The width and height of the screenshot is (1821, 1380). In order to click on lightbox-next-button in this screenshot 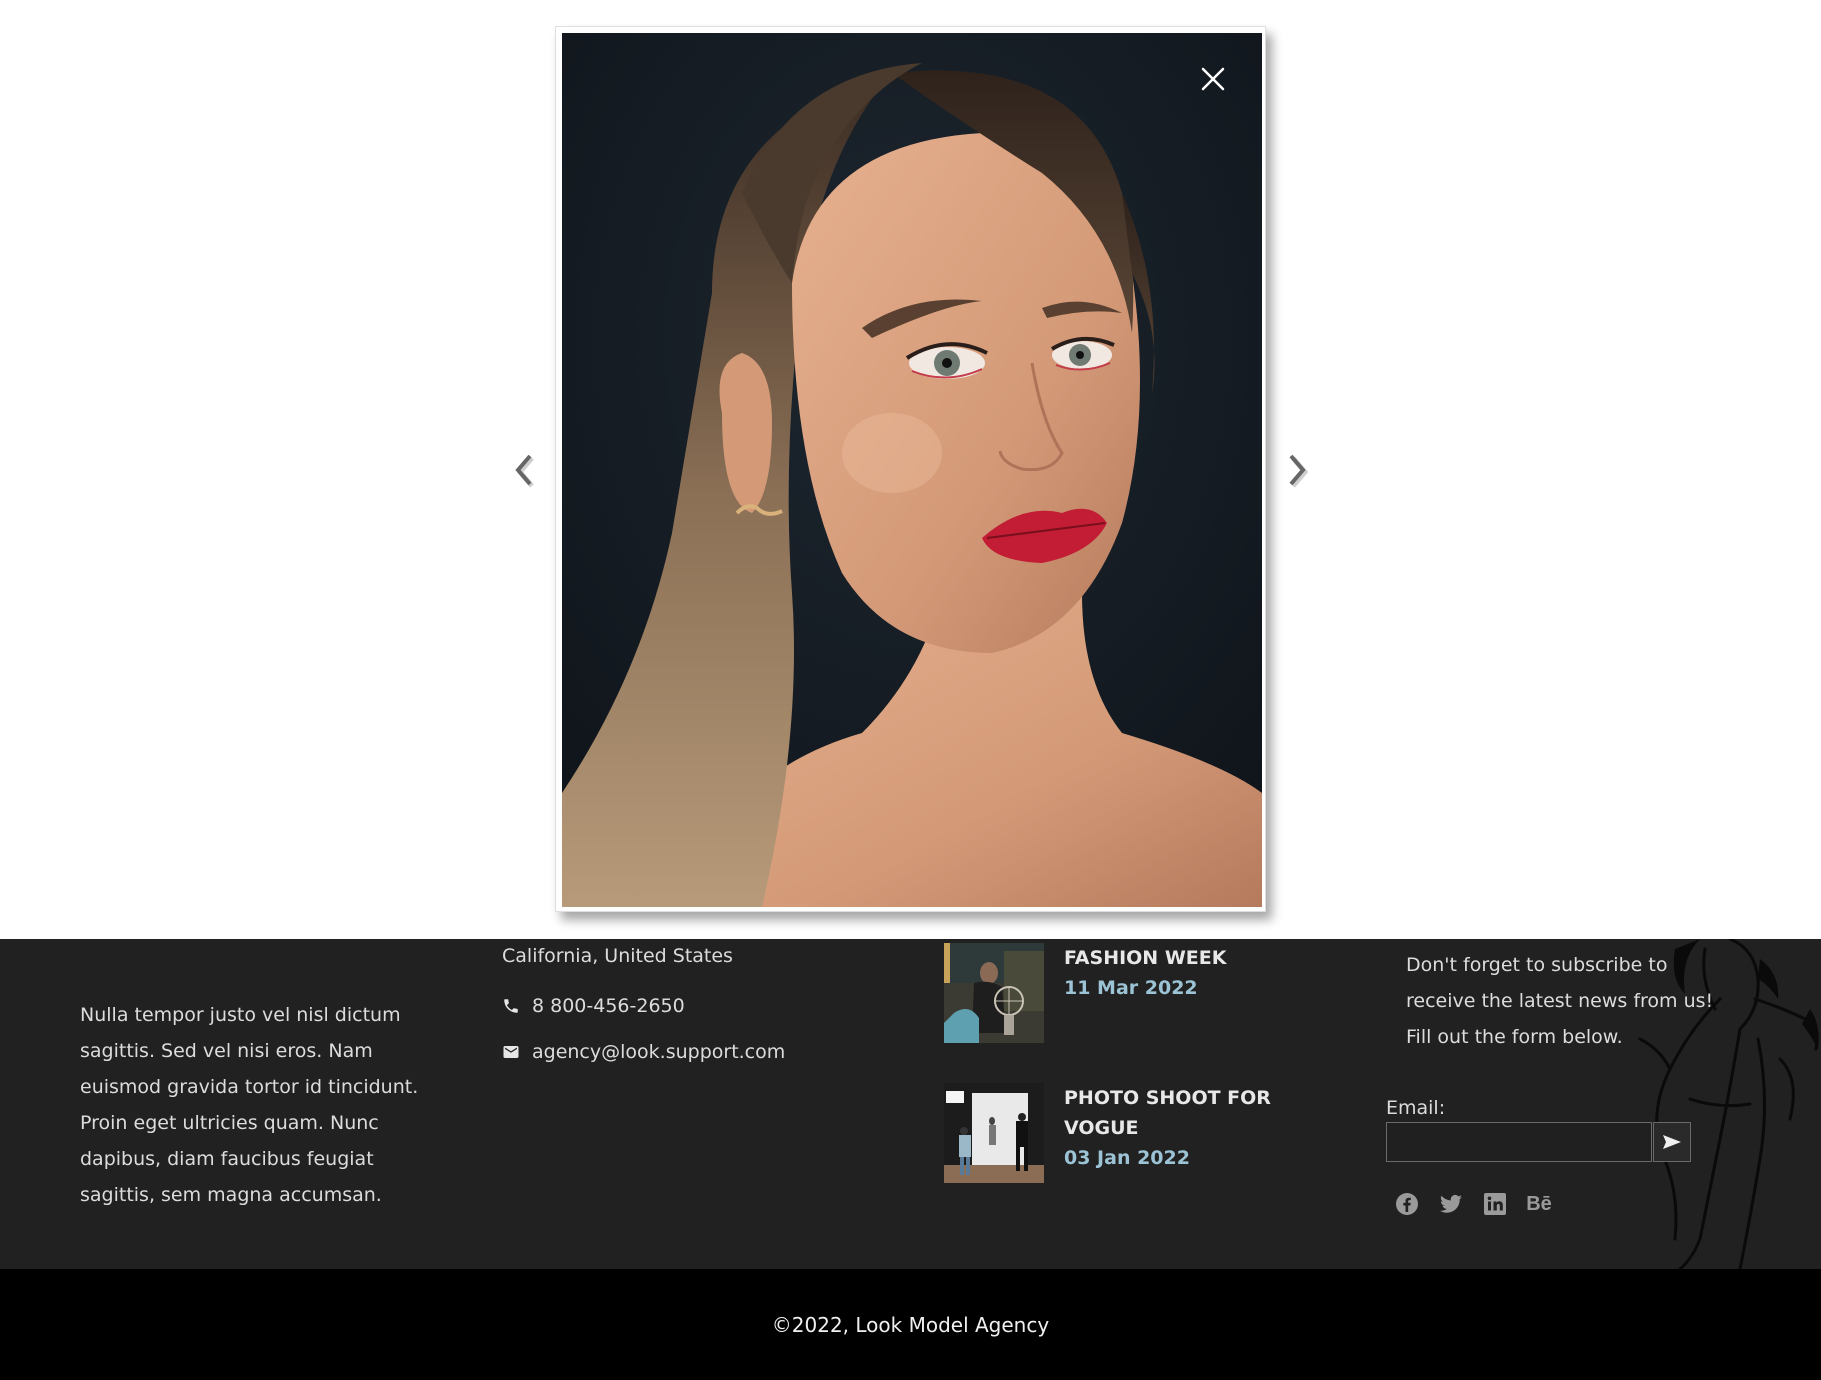, I will do `click(1298, 470)`.